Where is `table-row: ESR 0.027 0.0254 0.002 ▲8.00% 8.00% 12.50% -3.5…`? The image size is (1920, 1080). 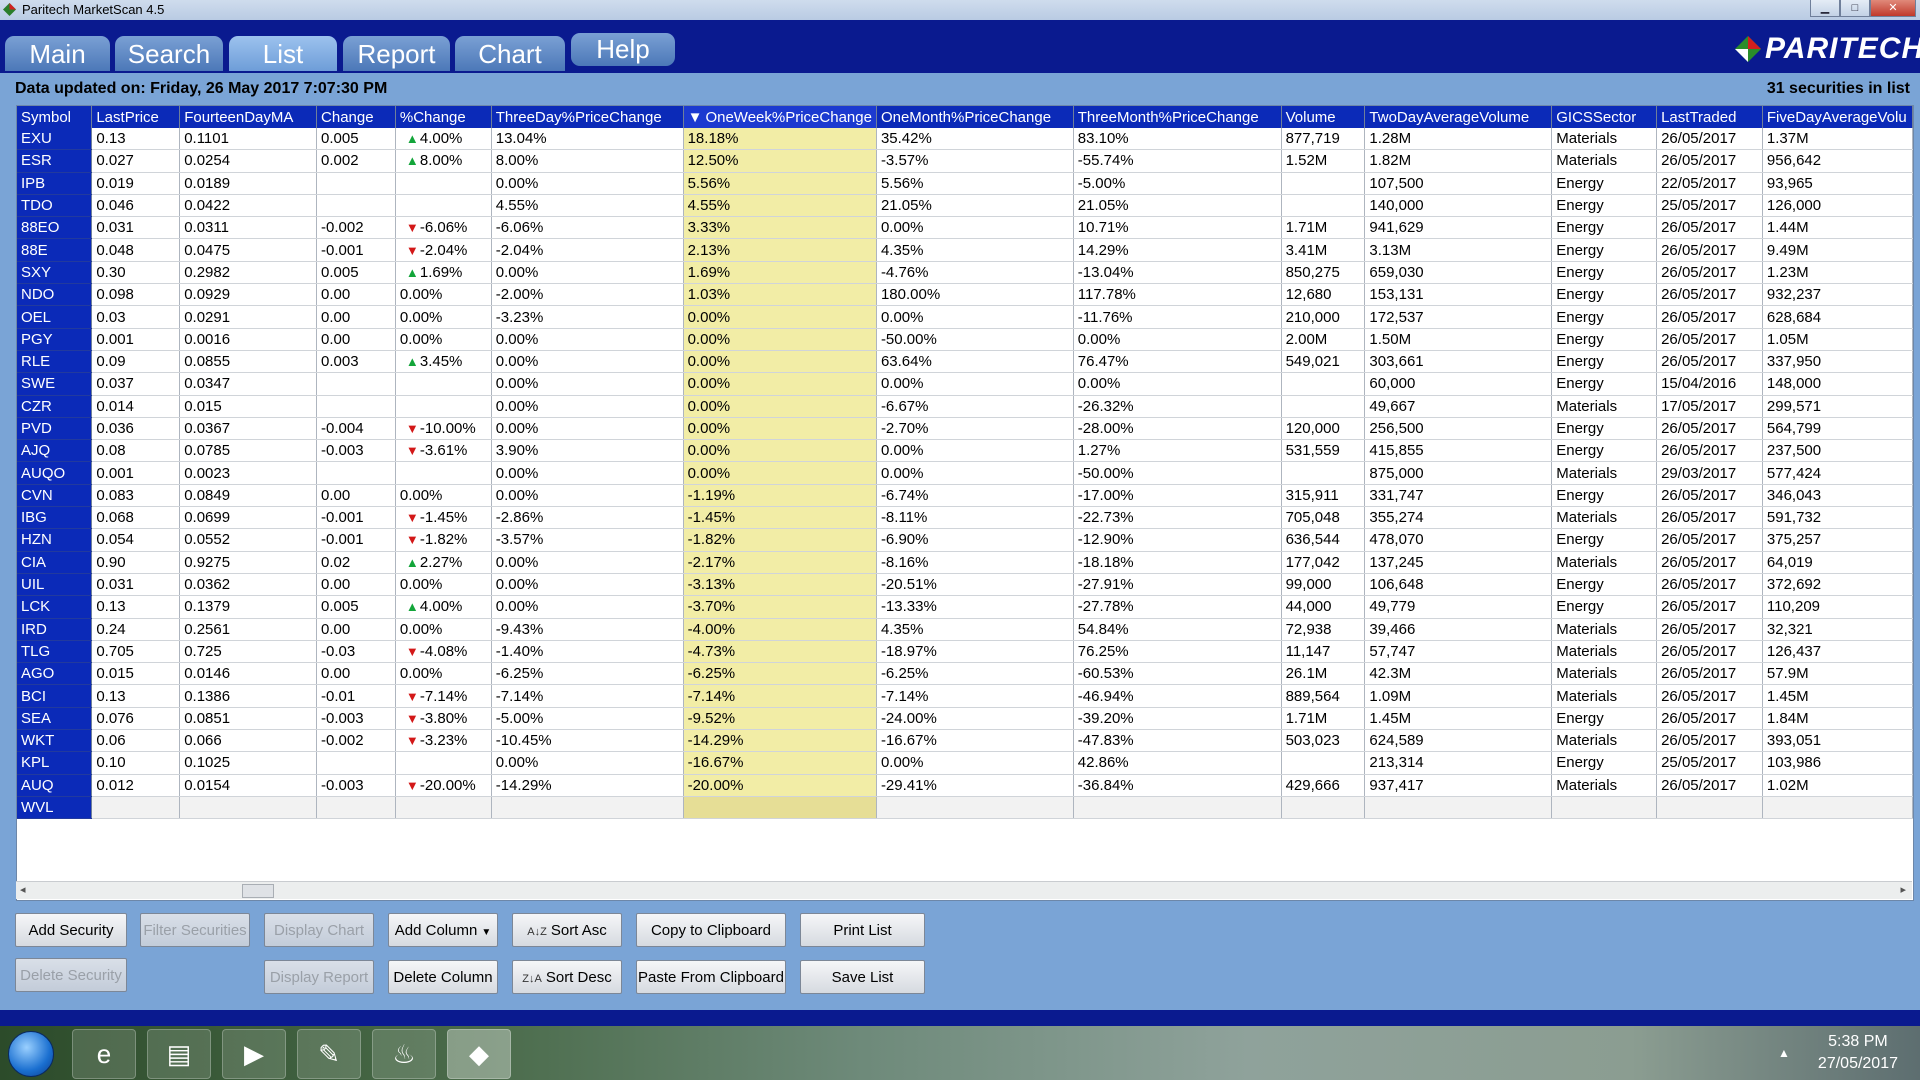 table-row: ESR 0.027 0.0254 0.002 ▲8.00% 8.00% 12.50% -3.5… is located at coordinates (965, 161).